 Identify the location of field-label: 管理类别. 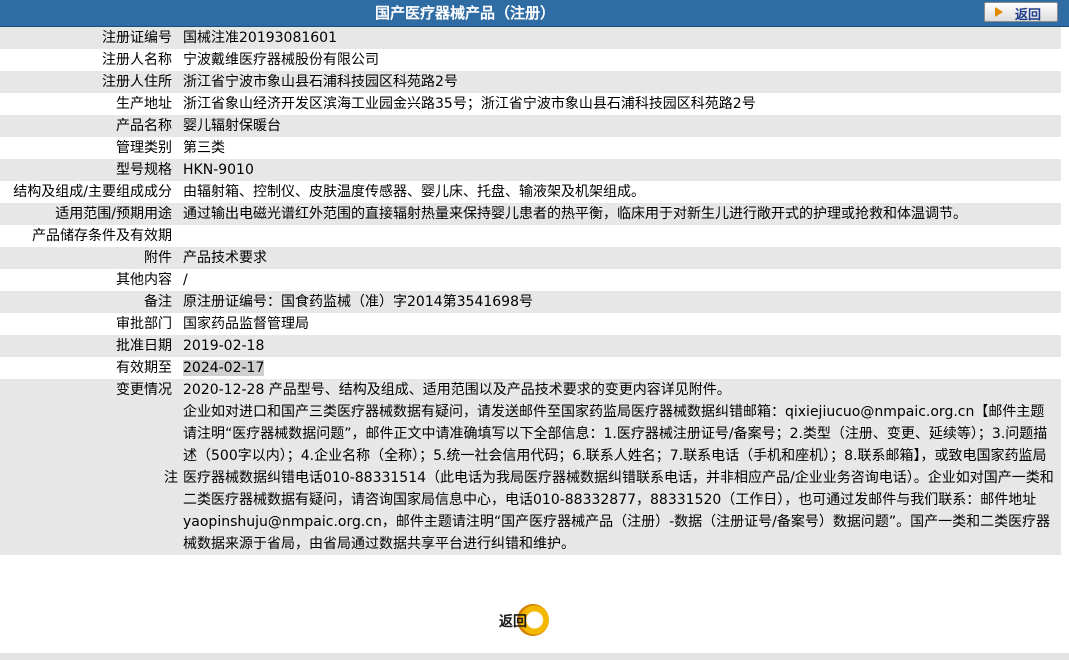
(89, 148).